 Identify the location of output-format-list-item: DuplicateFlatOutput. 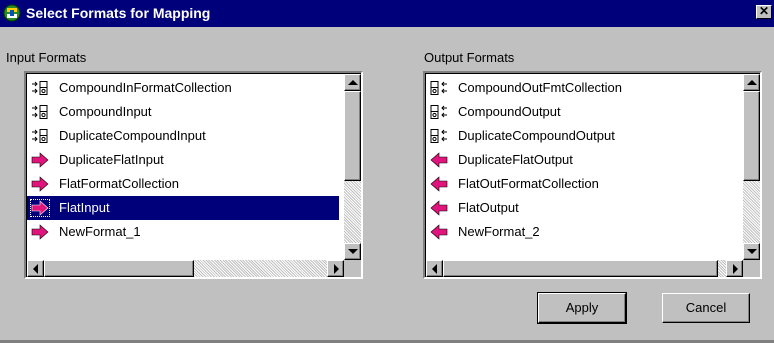
(582, 160).